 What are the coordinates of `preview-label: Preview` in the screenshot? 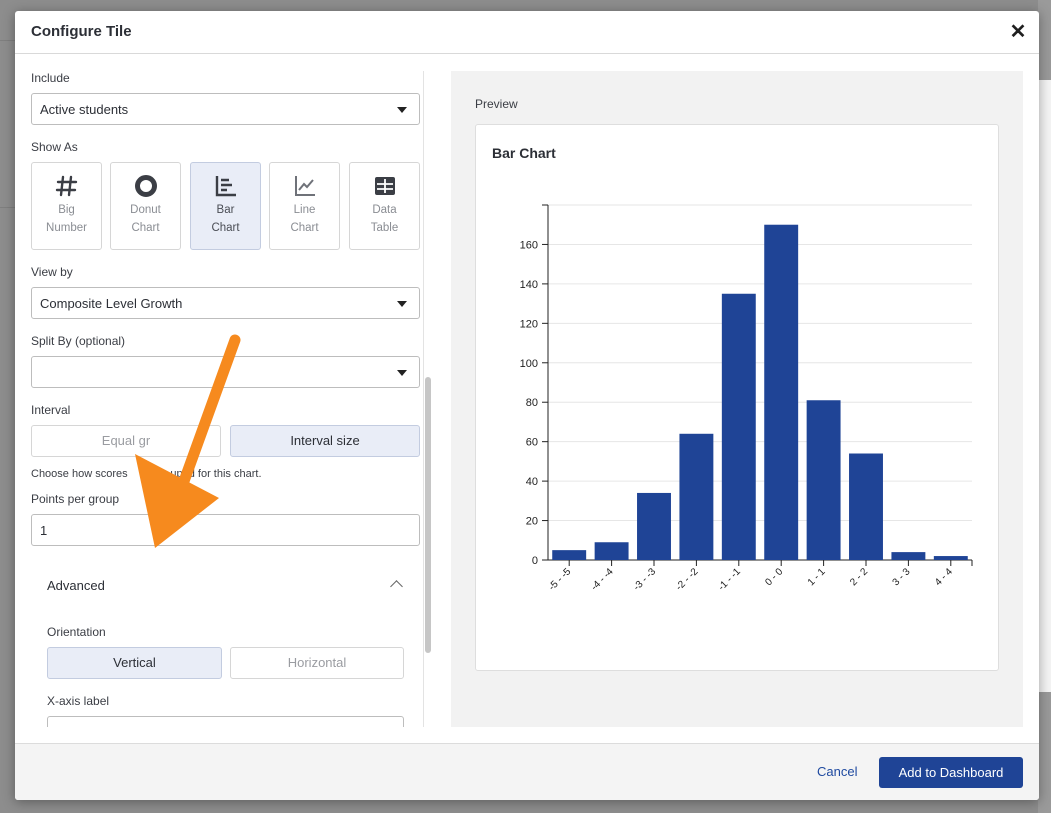 It's located at (496, 104).